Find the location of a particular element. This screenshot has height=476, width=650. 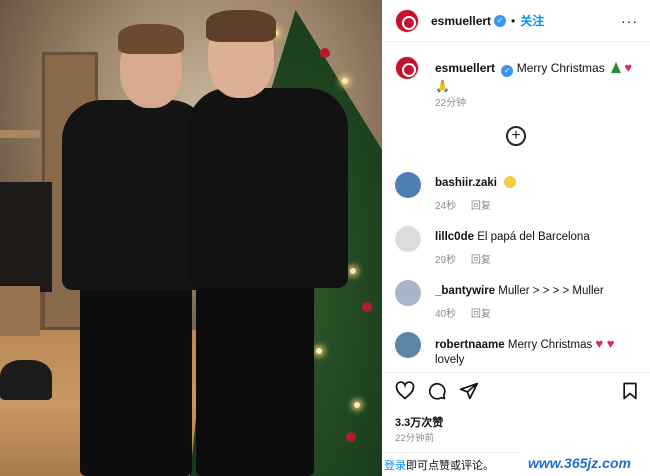

person-left-hair is located at coordinates (151, 39).